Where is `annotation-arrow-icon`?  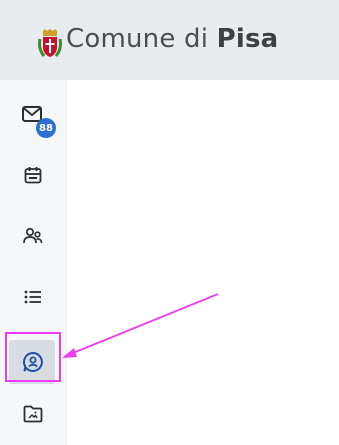 annotation-arrow-icon is located at coordinates (140, 325).